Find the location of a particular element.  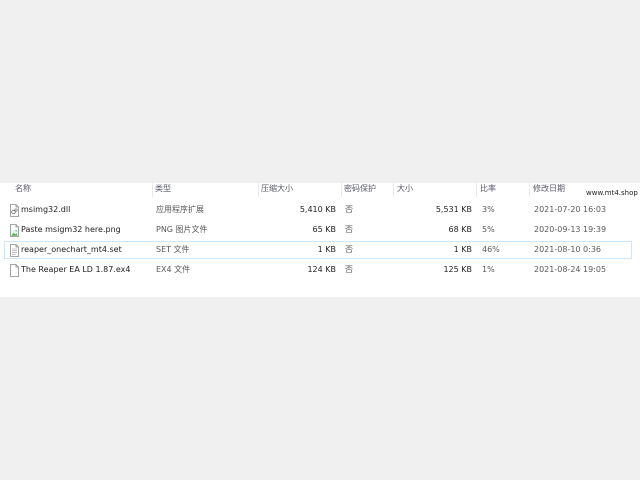

file-modified: 2021-08-24 19:05 is located at coordinates (570, 269).